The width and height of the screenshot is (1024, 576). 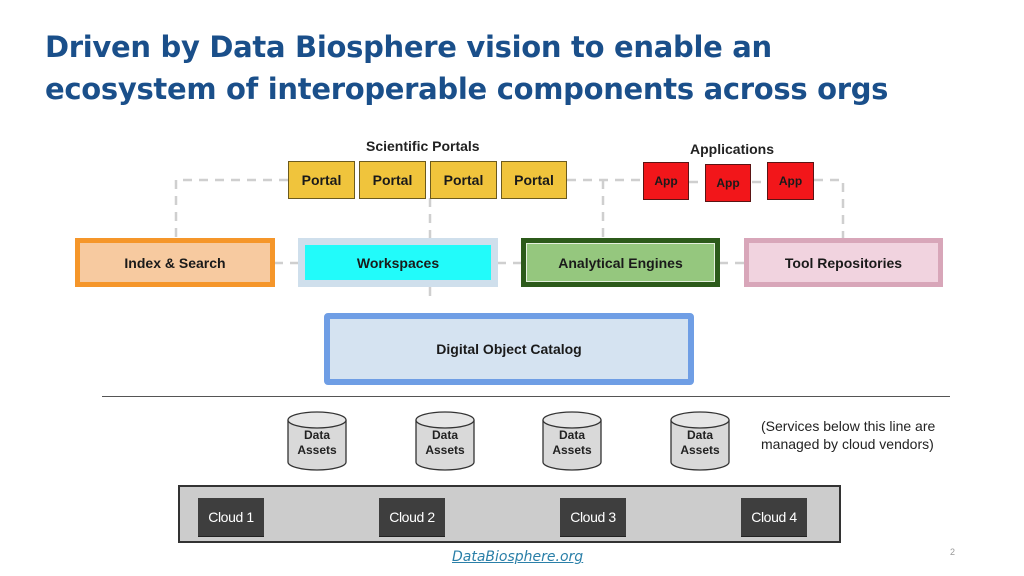 I want to click on data-assets-cylinder-4: Data Assets, so click(x=700, y=441).